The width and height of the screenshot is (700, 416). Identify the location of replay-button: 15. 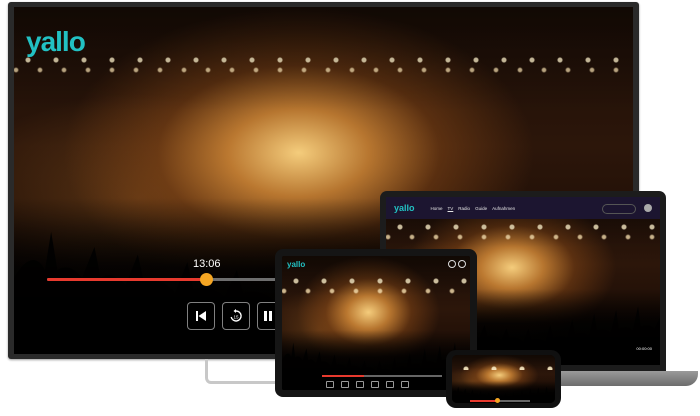
(236, 316).